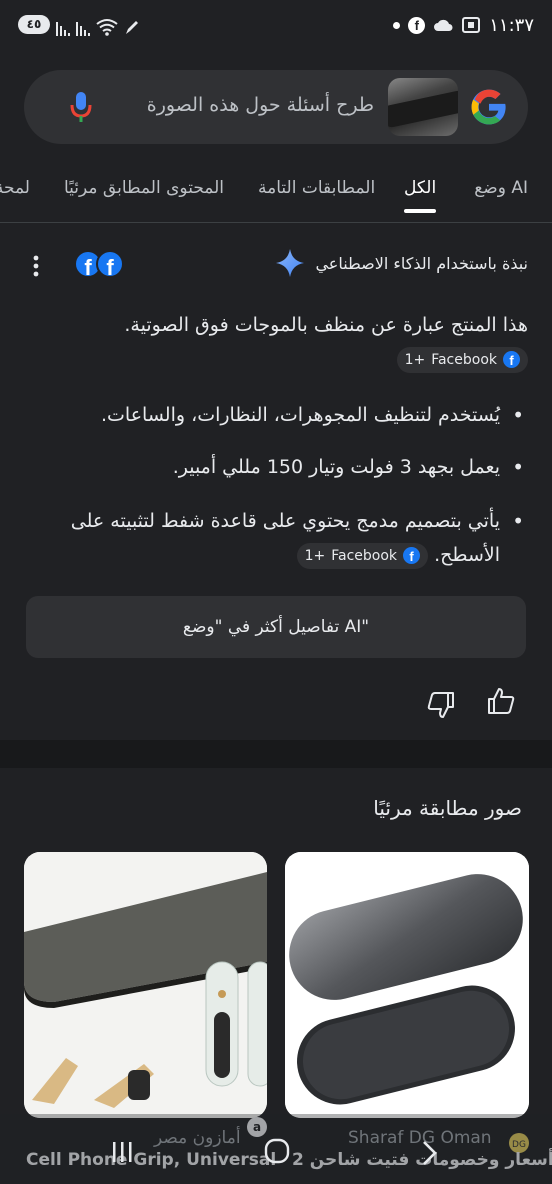 The width and height of the screenshot is (552, 1184). I want to click on divider, so click(276, 222).